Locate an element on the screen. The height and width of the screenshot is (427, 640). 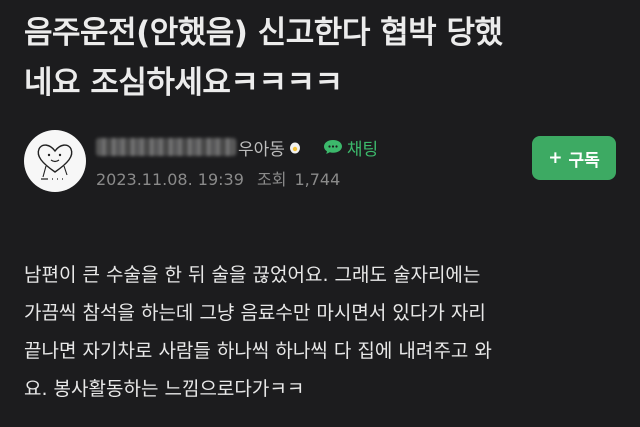
plus-icon: + is located at coordinates (555, 158).